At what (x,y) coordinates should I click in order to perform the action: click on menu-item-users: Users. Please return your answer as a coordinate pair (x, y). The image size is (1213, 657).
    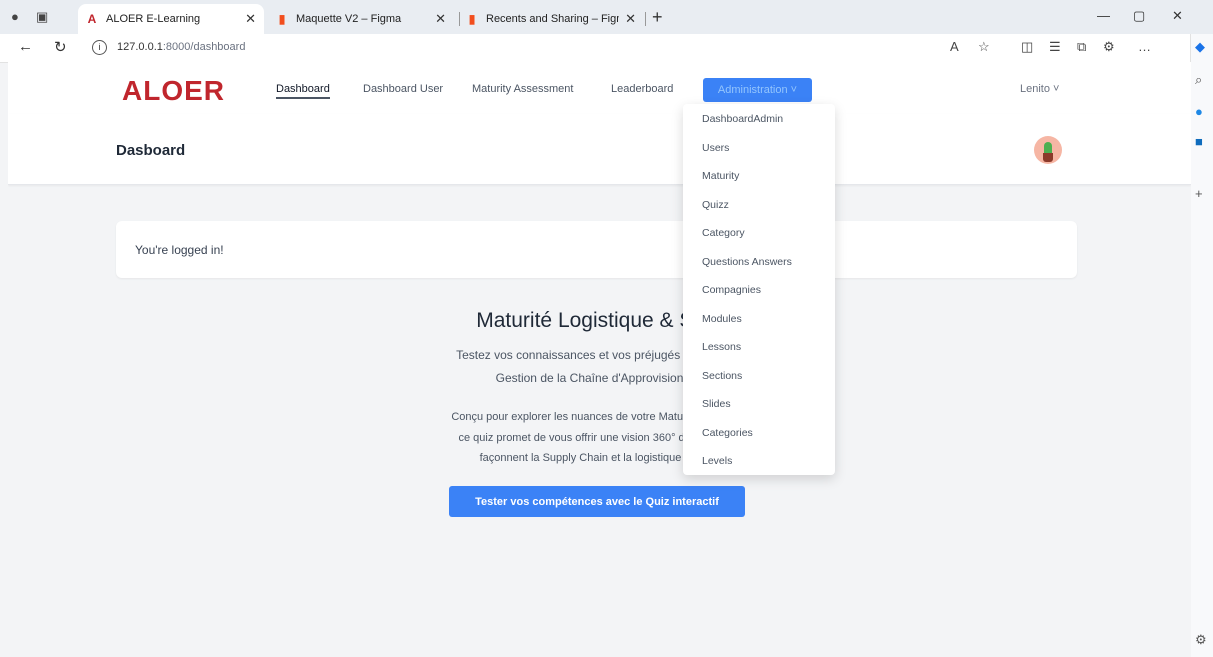
    Looking at the image, I should click on (715, 148).